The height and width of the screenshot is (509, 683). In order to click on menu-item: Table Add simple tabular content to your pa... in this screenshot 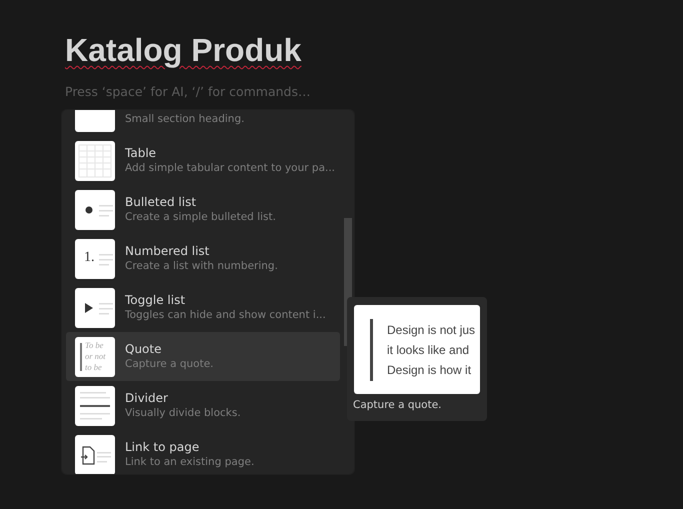, I will do `click(203, 160)`.